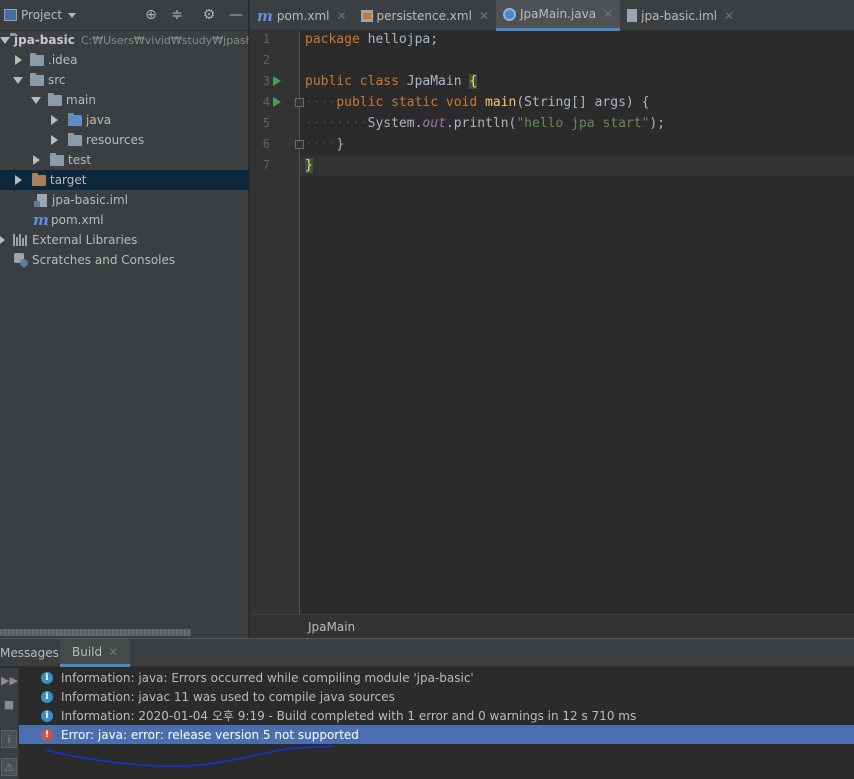 The height and width of the screenshot is (779, 854). I want to click on tab-jpa-basic-iml: jpa-basic.iml ✕, so click(680, 15).